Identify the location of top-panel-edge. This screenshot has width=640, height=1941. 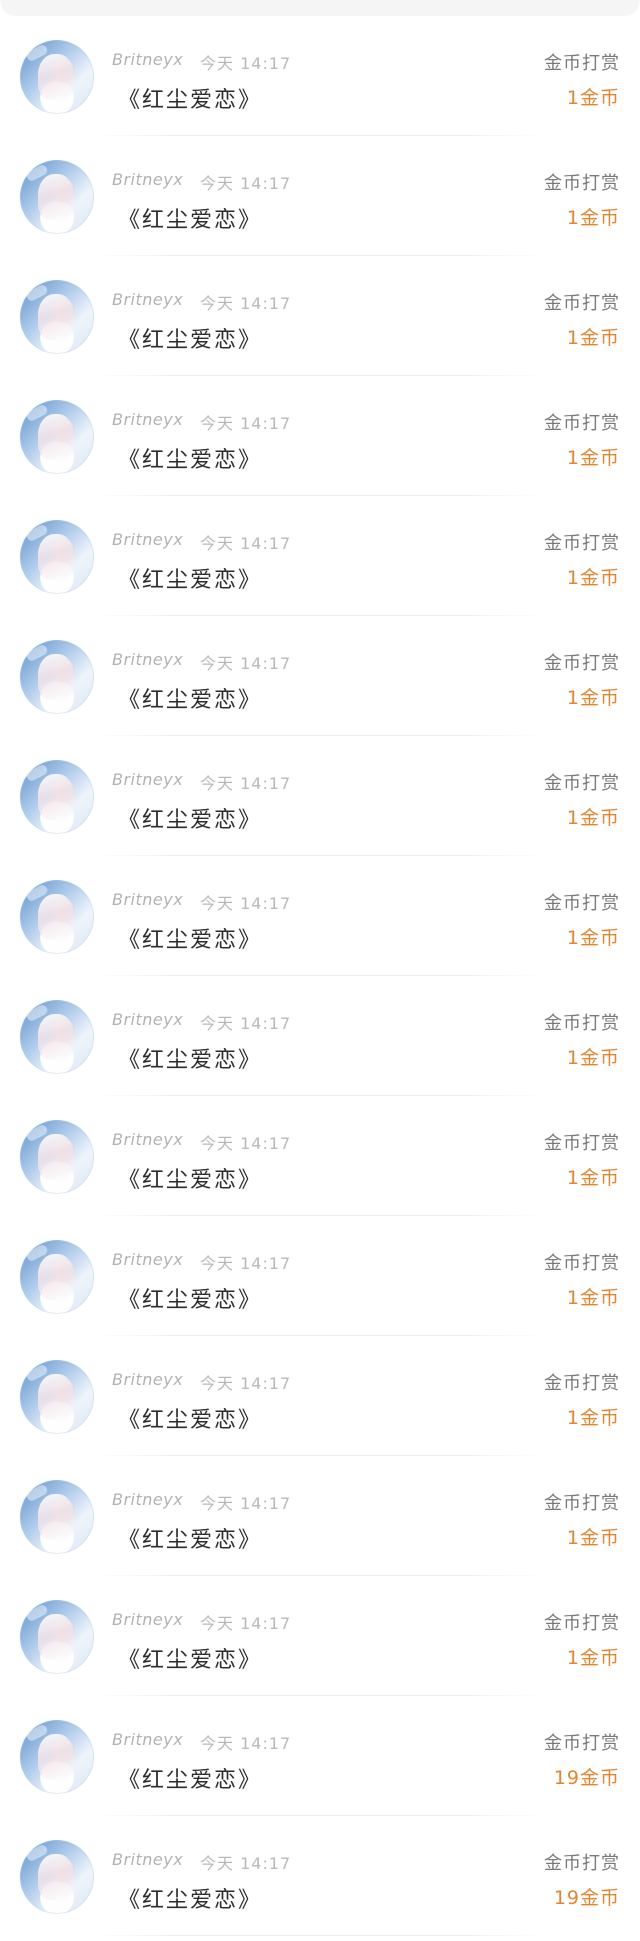
(320, 8).